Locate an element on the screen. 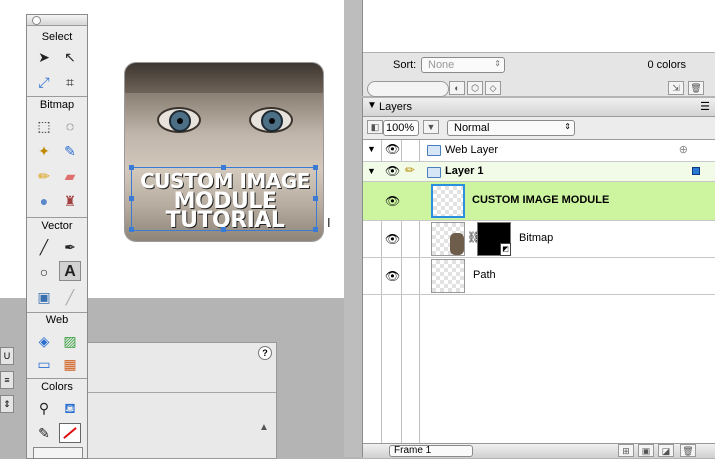 This screenshot has height=459, width=715. section-vector: Vector is located at coordinates (57, 226).